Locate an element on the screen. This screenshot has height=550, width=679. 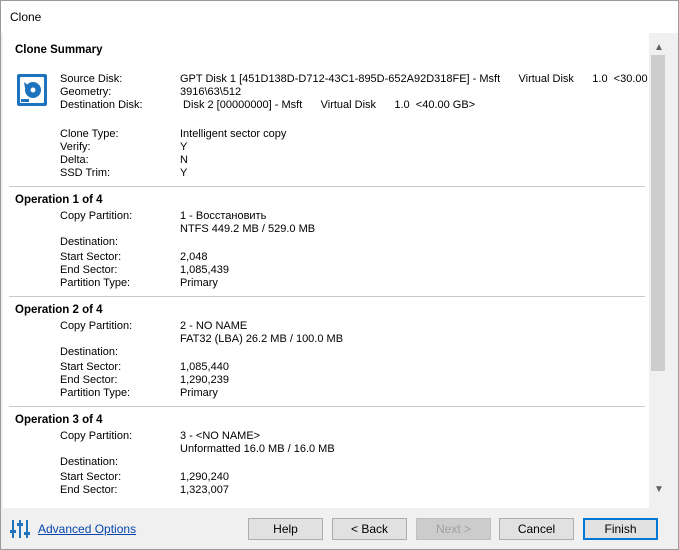
sliders-icon is located at coordinates (20, 529).